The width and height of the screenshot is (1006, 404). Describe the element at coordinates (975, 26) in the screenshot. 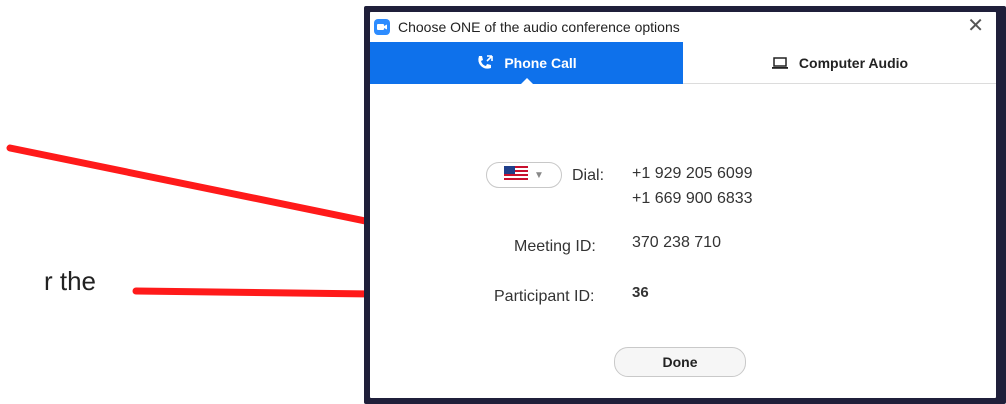

I see `close-icon: ✕` at that location.